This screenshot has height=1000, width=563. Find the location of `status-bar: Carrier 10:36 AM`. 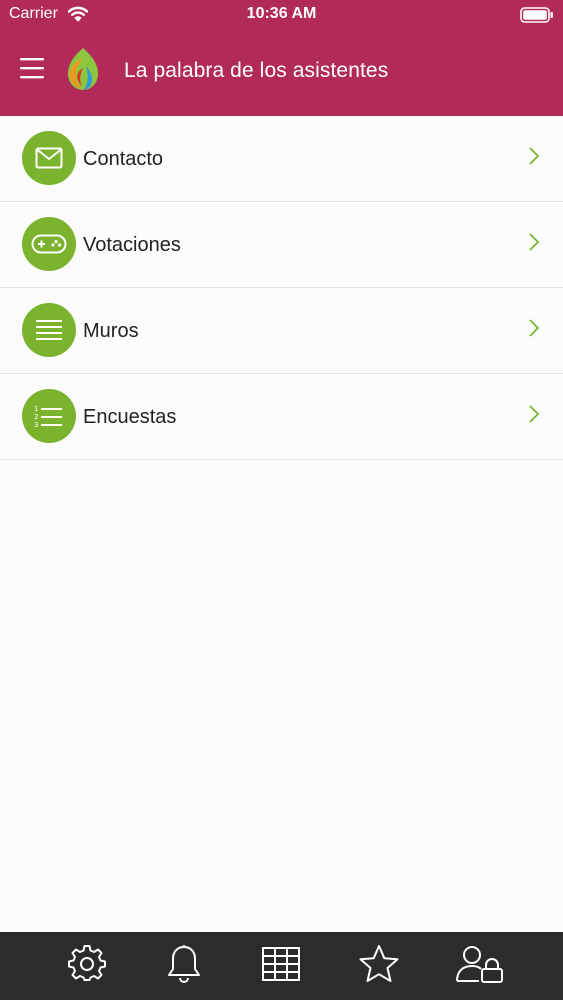

status-bar: Carrier 10:36 AM is located at coordinates (281, 15).